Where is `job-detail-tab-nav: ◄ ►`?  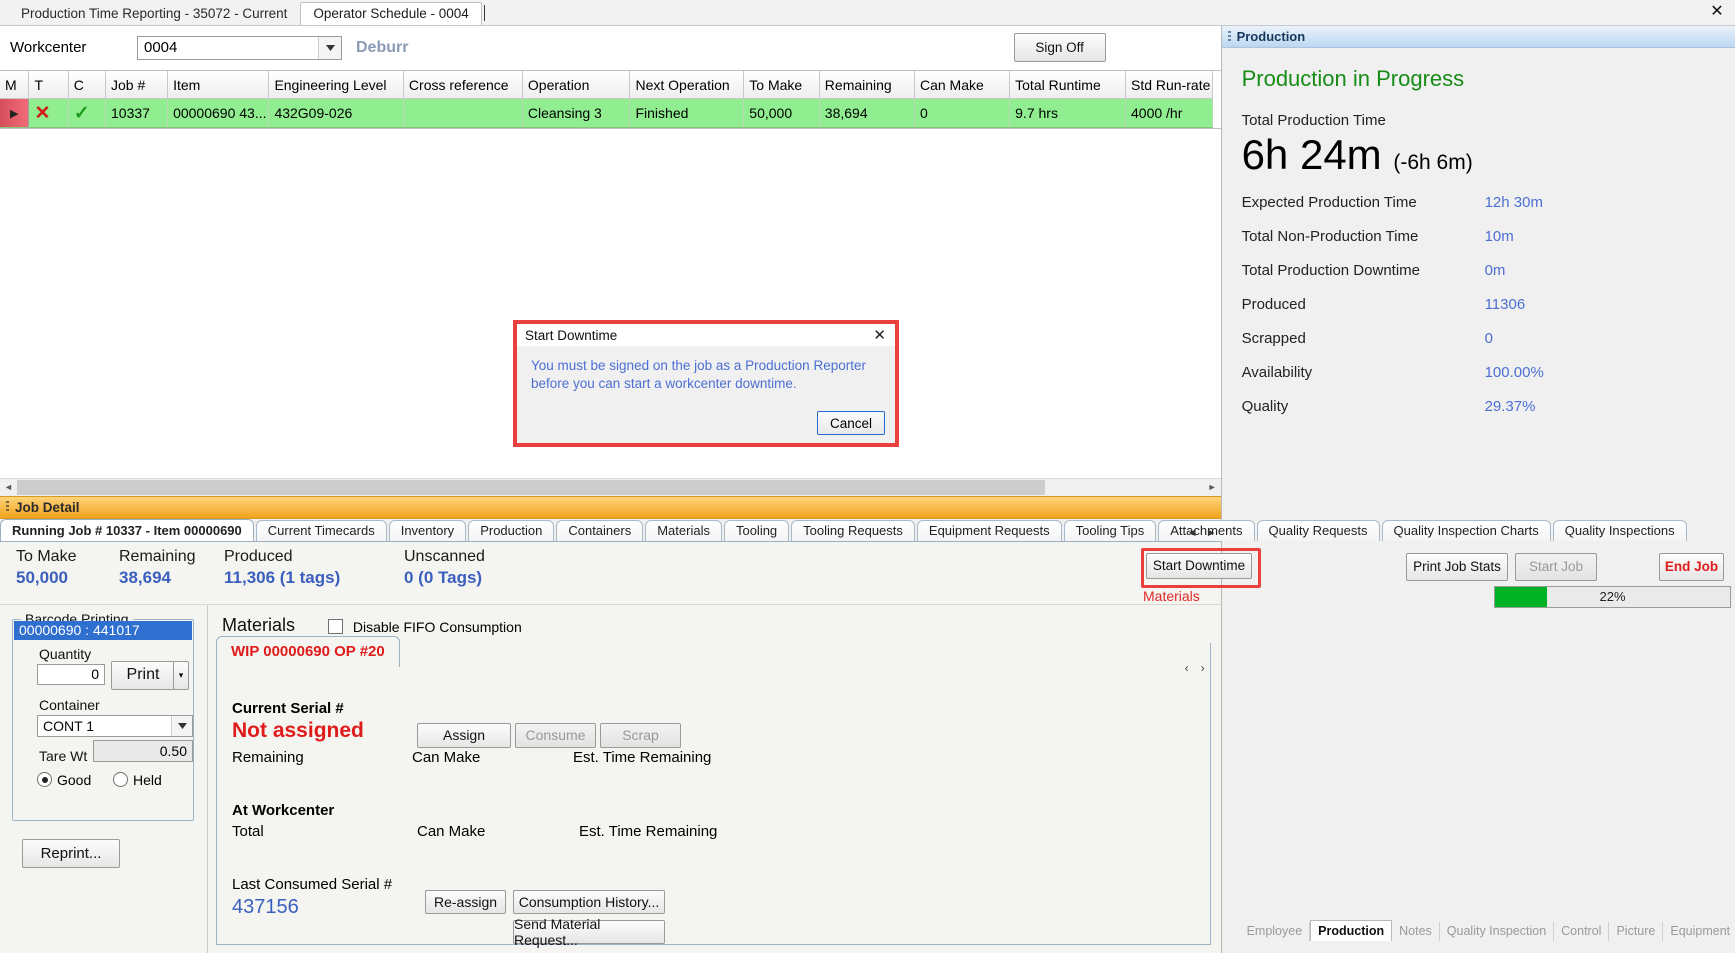
job-detail-tab-nav: ◄ ► is located at coordinates (1202, 533).